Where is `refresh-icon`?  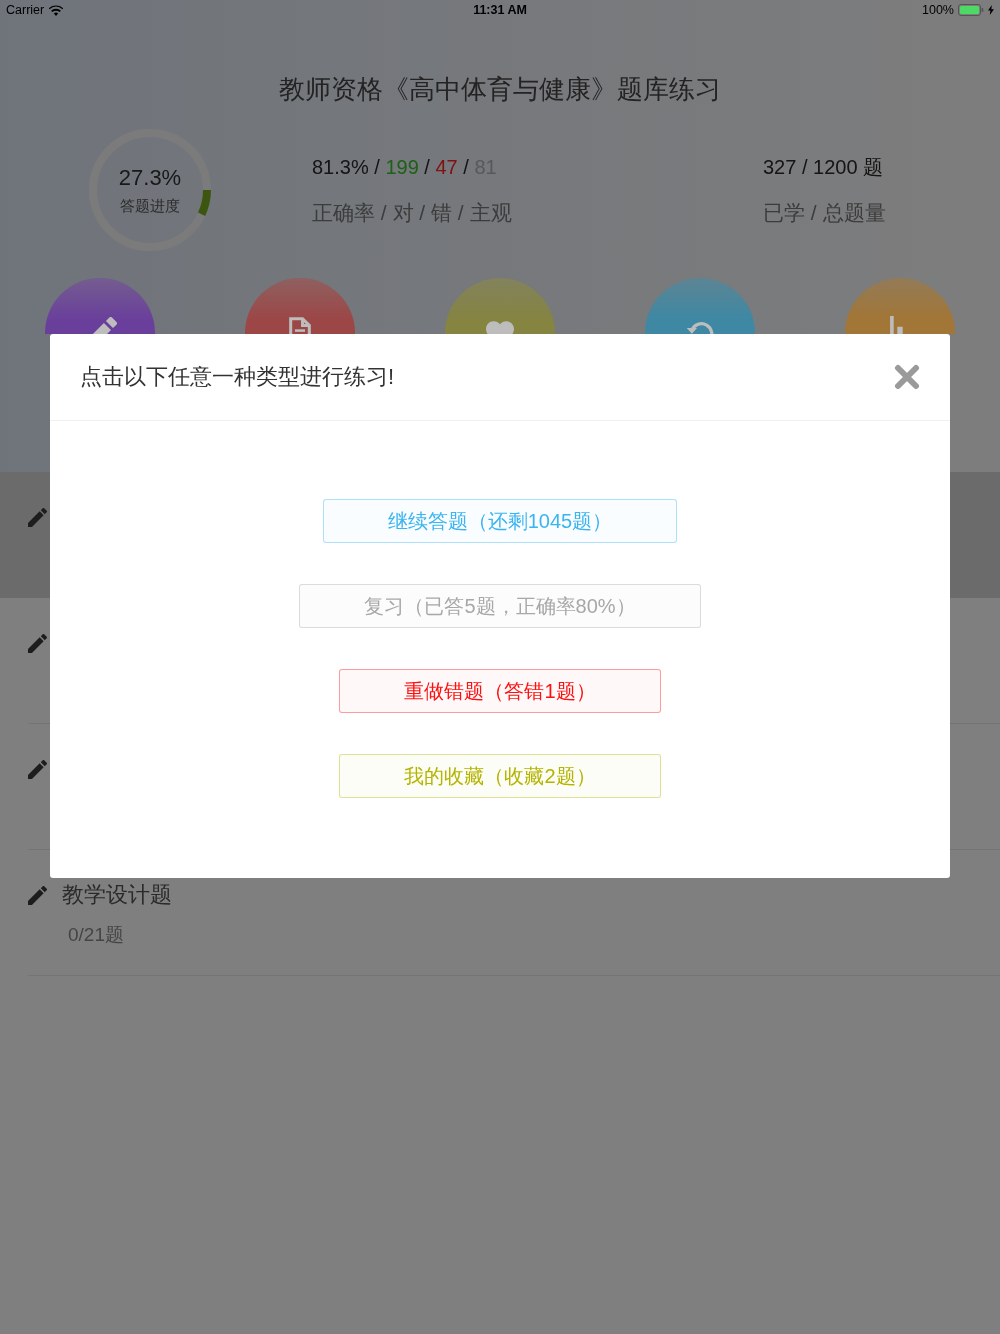 refresh-icon is located at coordinates (700, 326).